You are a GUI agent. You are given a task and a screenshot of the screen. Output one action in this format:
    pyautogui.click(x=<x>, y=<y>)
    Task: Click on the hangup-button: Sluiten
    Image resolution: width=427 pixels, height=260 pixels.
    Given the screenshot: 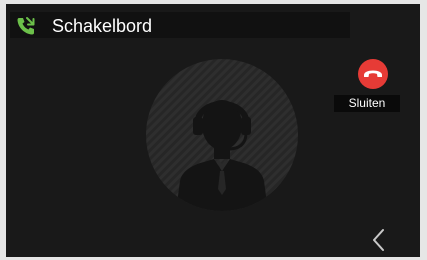 What is the action you would take?
    pyautogui.click(x=367, y=86)
    